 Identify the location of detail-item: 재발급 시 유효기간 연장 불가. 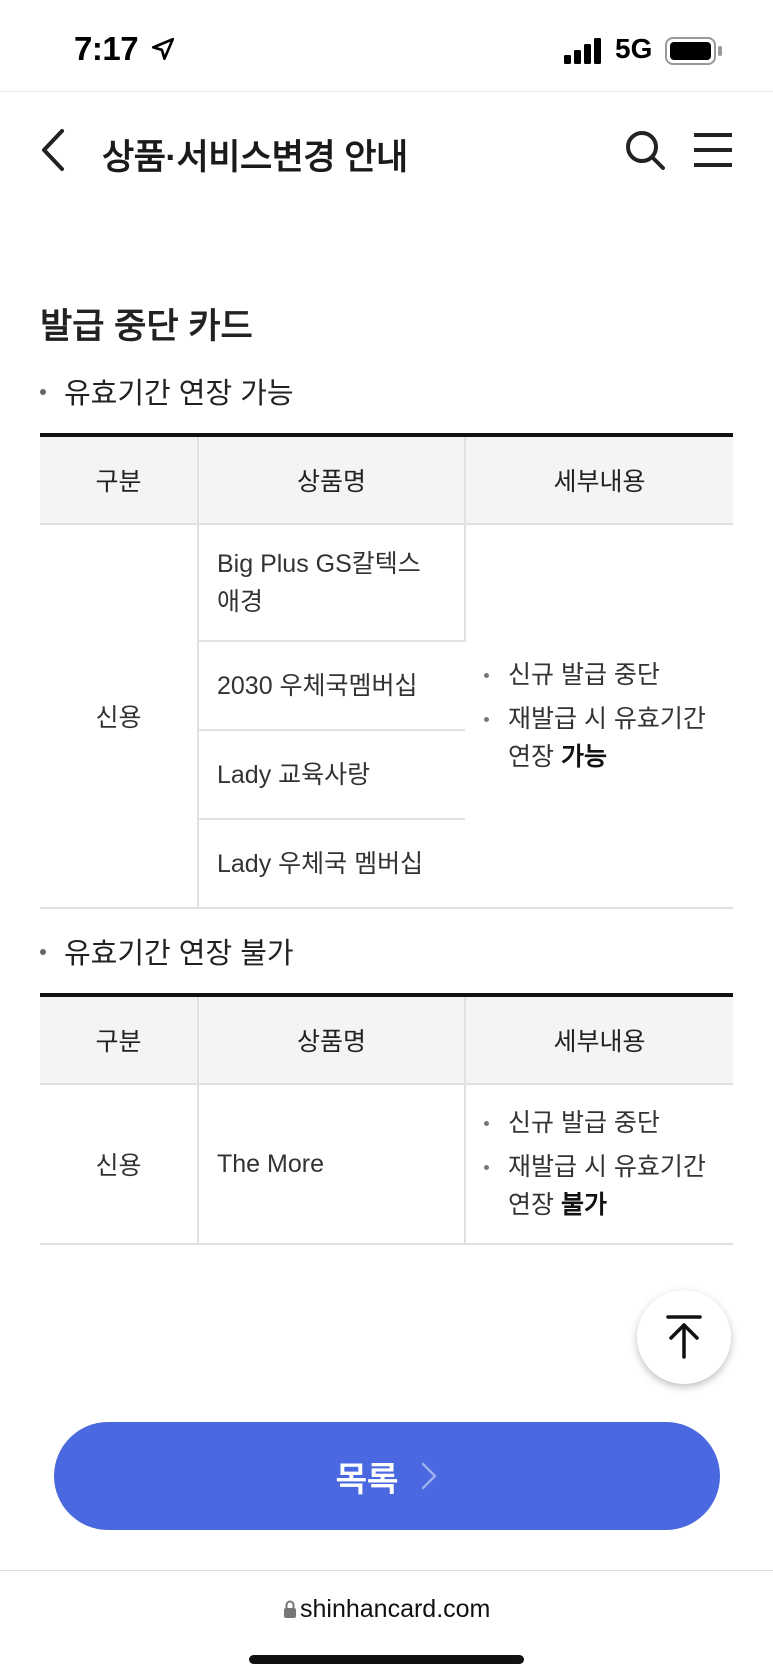
(599, 1186).